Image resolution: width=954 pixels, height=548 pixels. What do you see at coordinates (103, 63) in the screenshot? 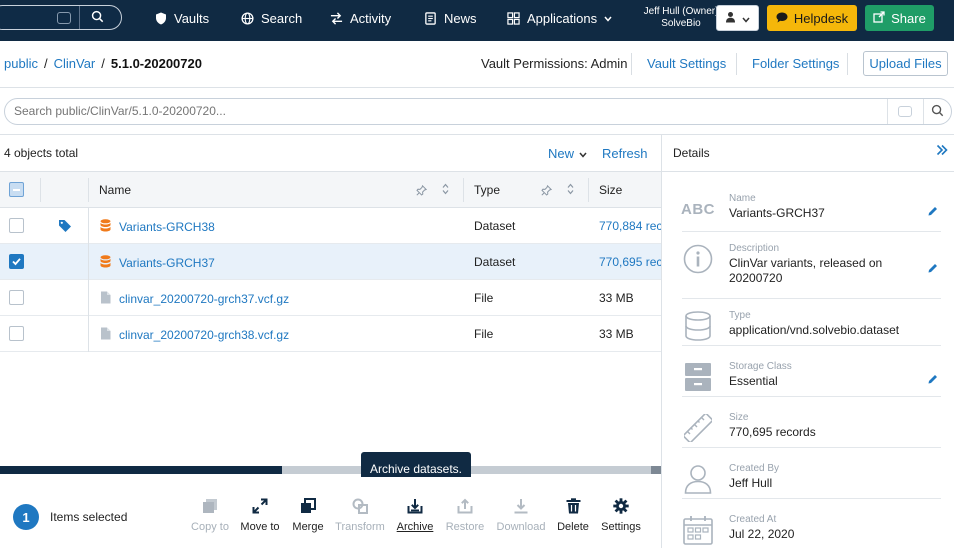
I see `breadcrumb: public / ClinVar / 5.1.0-20200720` at bounding box center [103, 63].